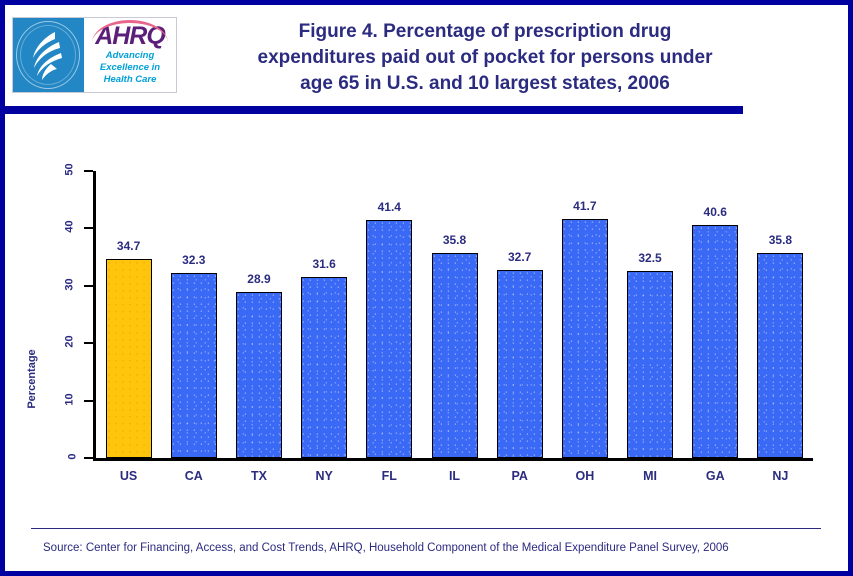  Describe the element at coordinates (128, 476) in the screenshot. I see `x-tick-label-us: US` at that location.